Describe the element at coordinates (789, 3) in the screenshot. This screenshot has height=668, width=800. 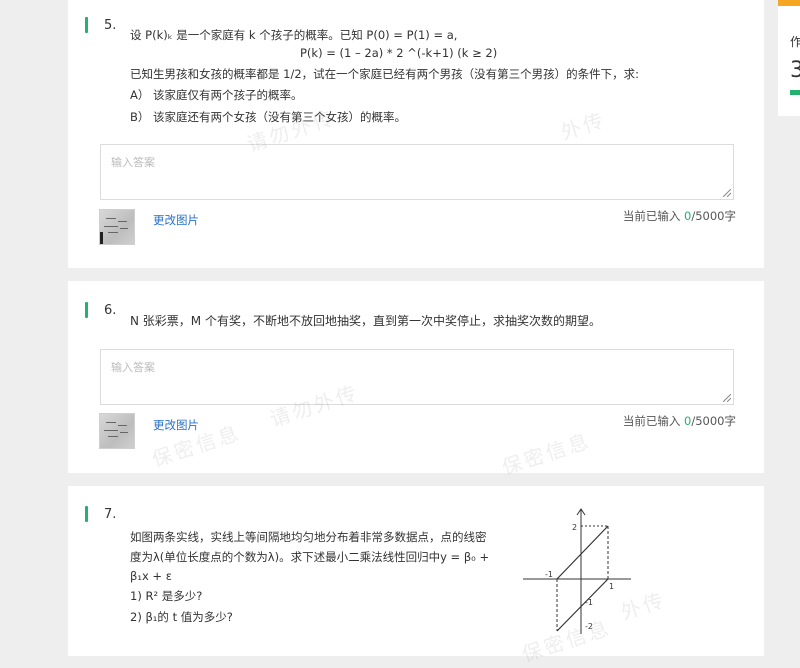
I see `side-panel-accent` at that location.